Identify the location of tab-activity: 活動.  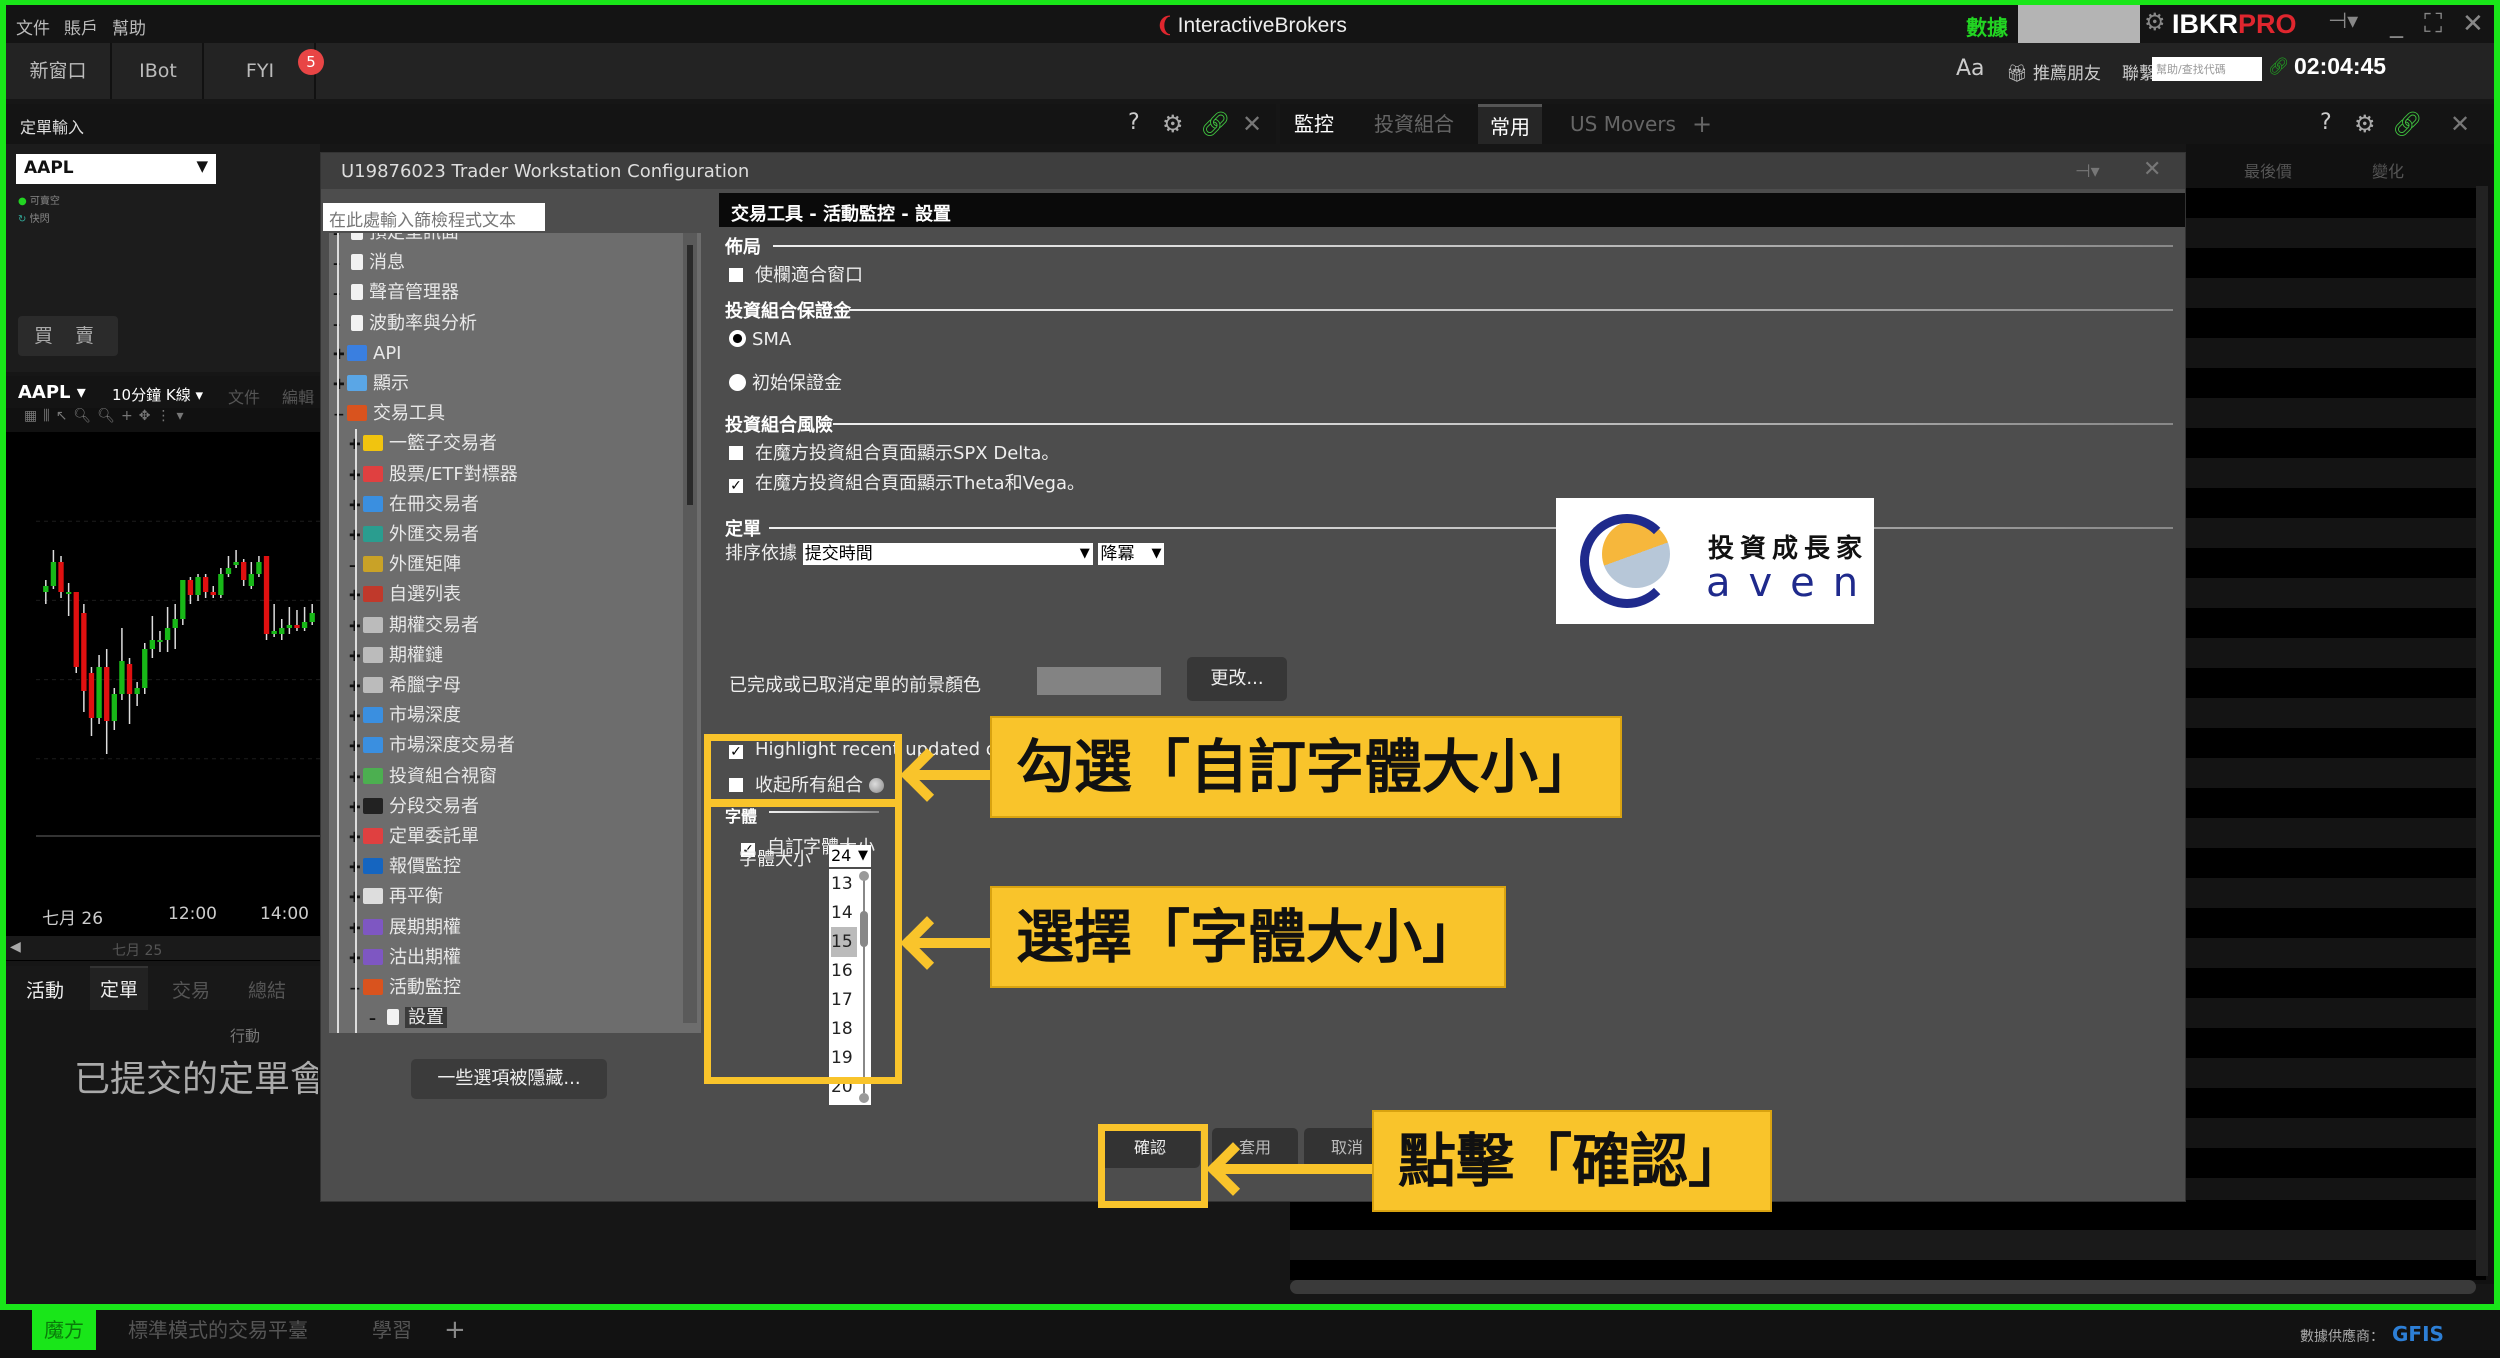
(45, 989).